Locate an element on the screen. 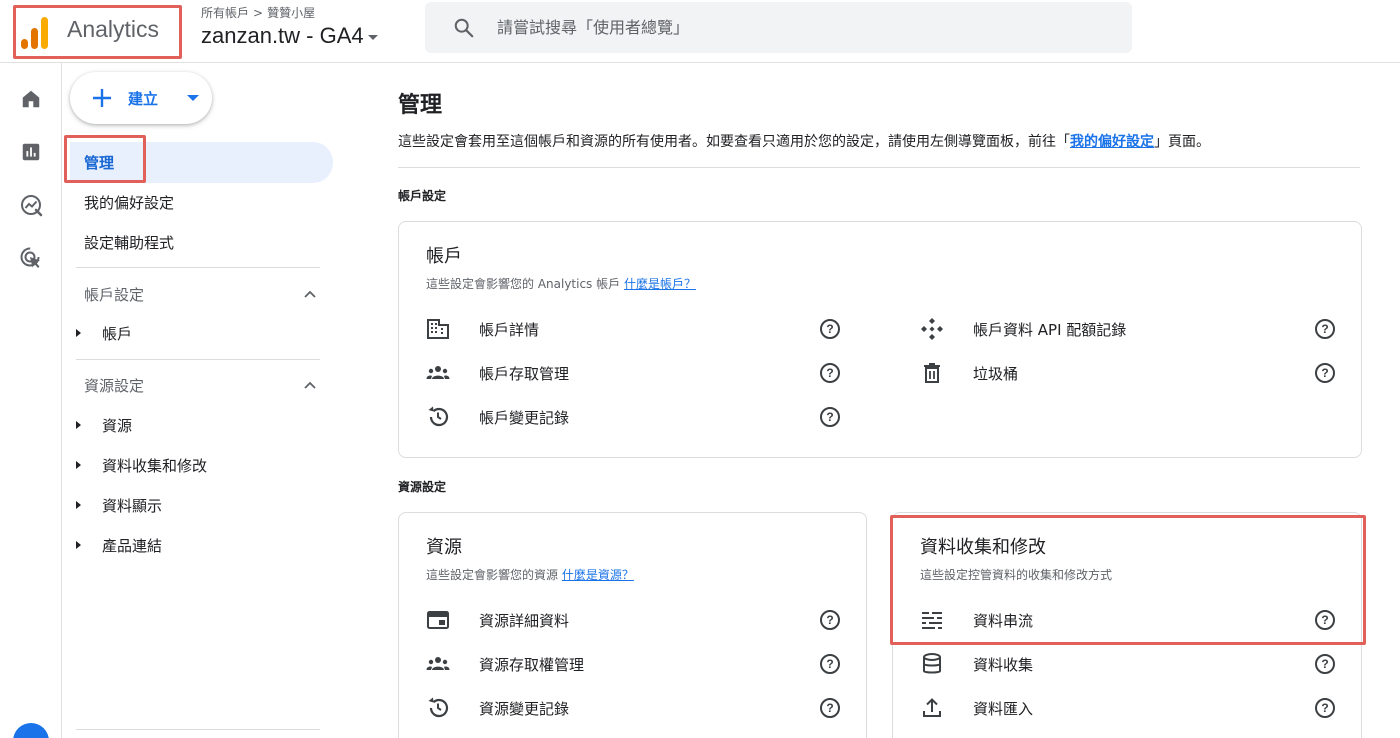 This screenshot has height=738, width=1400. account-card-desc-text: 這些設定會影響您的 Analytics 帳戶 is located at coordinates (525, 284).